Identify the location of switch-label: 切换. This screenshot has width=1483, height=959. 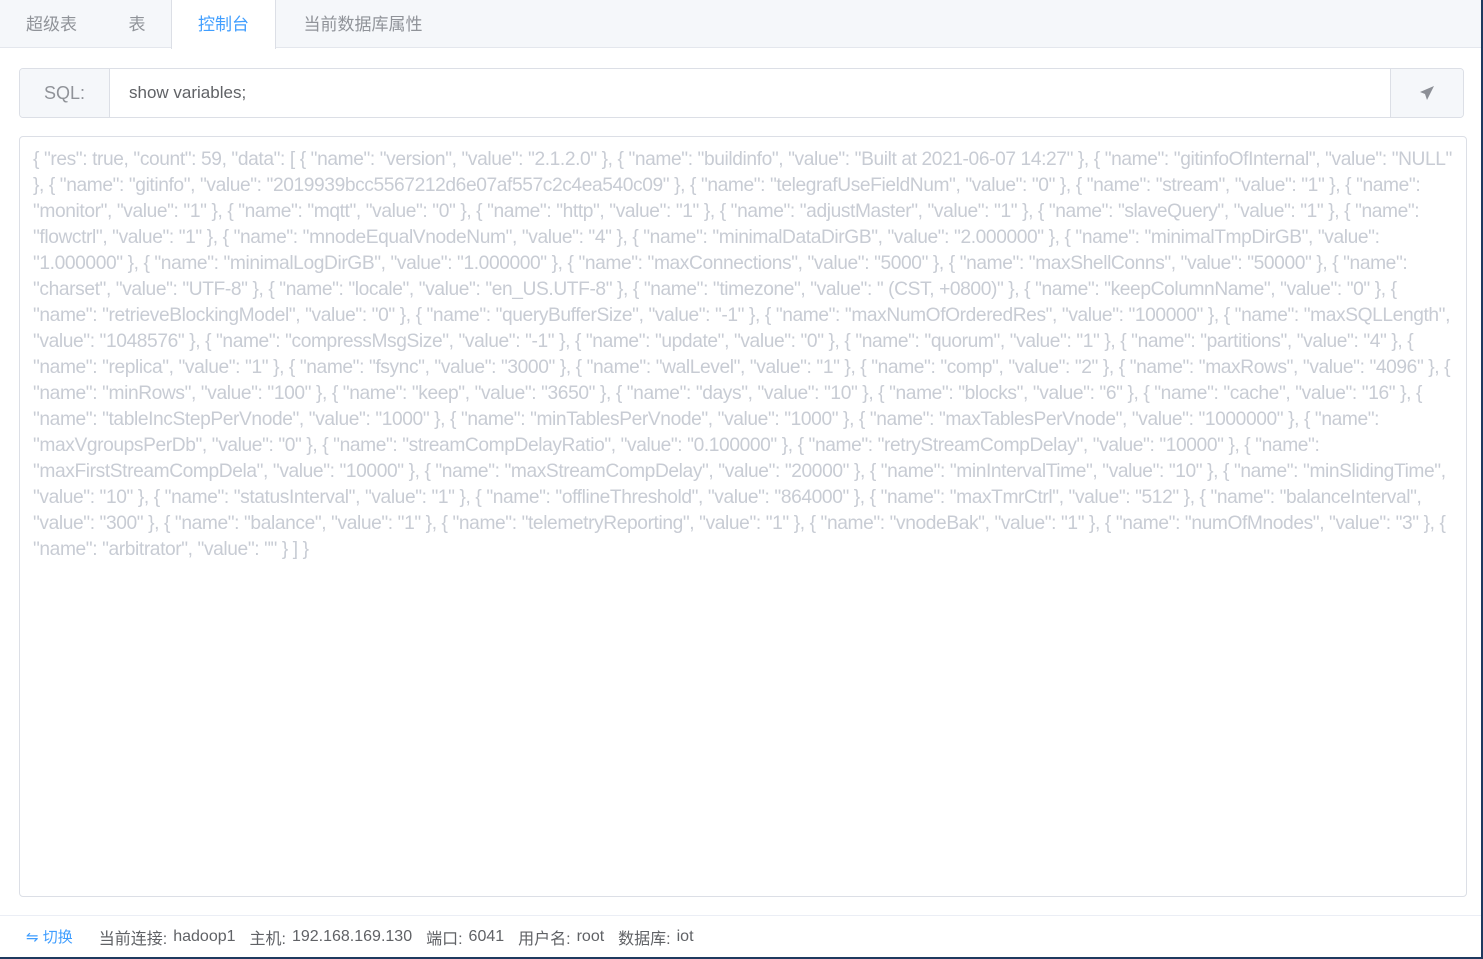
(57, 937).